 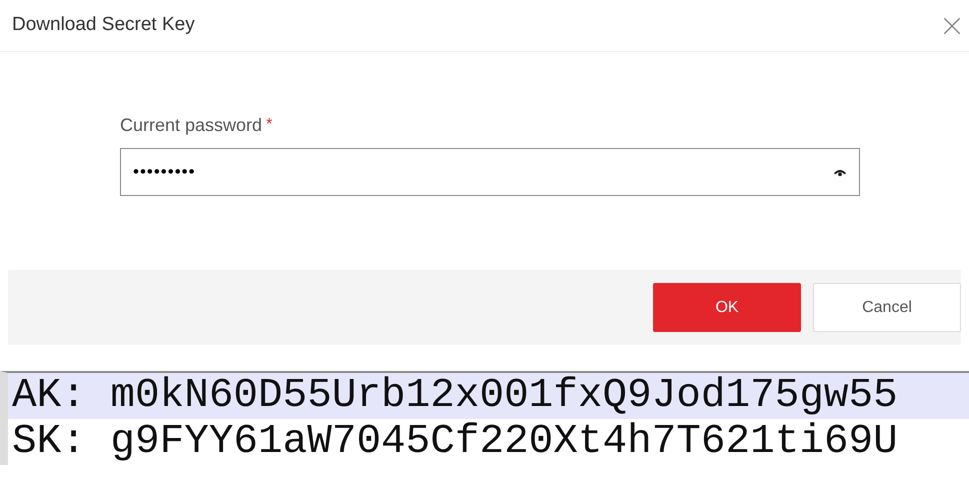 I want to click on eye-icon, so click(x=840, y=172).